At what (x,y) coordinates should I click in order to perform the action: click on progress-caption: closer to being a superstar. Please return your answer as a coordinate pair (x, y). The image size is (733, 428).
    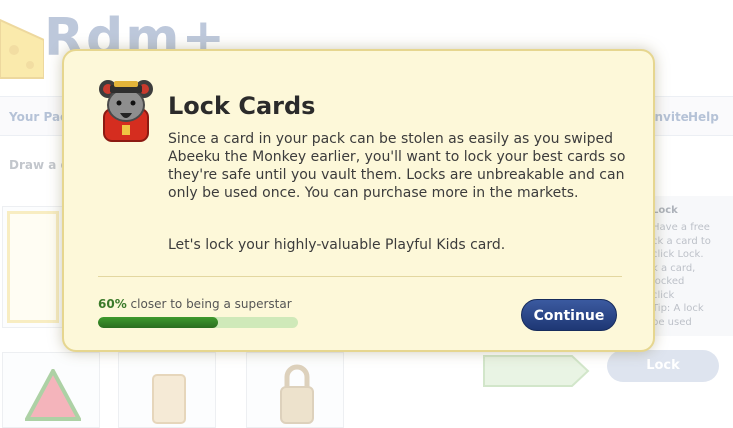
    Looking at the image, I should click on (209, 304).